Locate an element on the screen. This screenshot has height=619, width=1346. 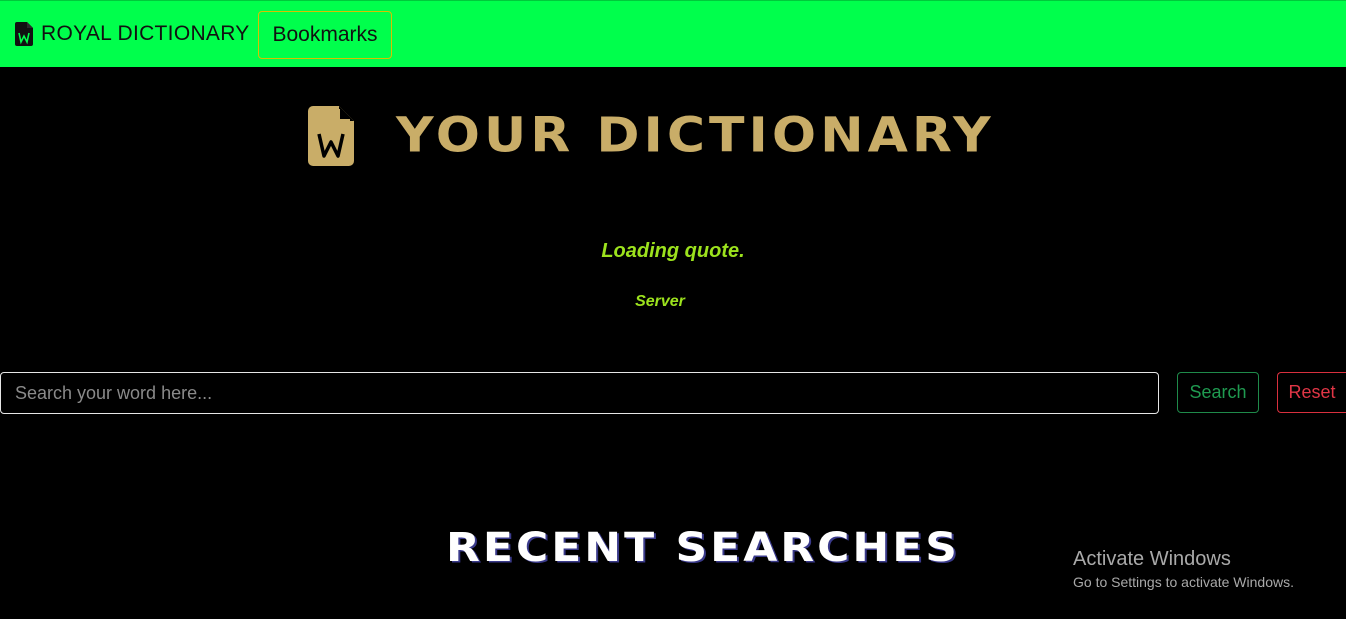
quote-text: Loading quote. is located at coordinates (673, 251).